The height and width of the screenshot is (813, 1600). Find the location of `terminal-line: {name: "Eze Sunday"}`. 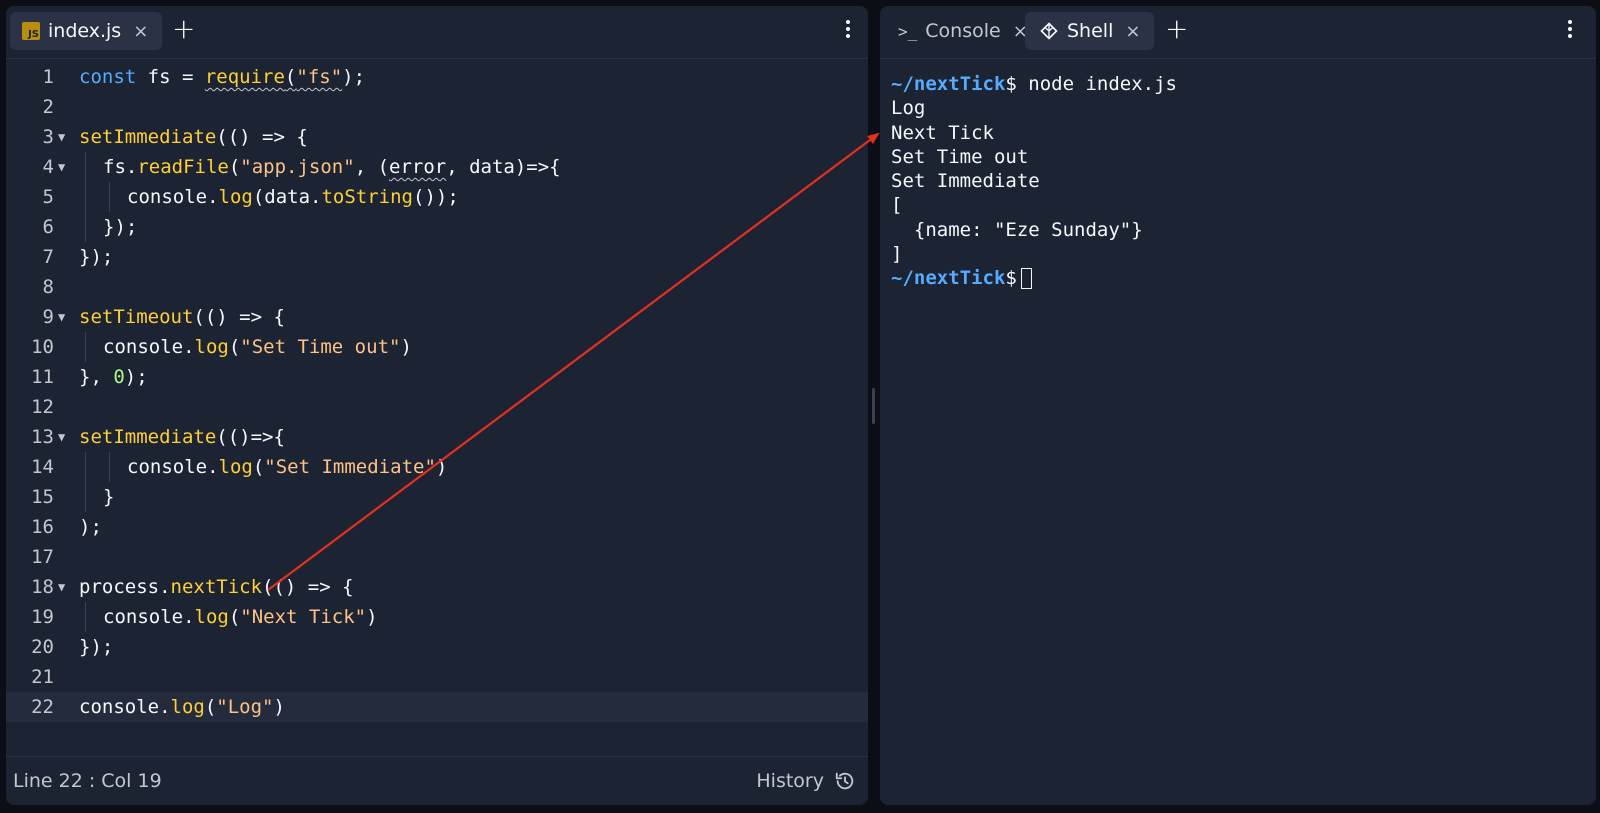

terminal-line: {name: "Eze Sunday"} is located at coordinates (1017, 229).